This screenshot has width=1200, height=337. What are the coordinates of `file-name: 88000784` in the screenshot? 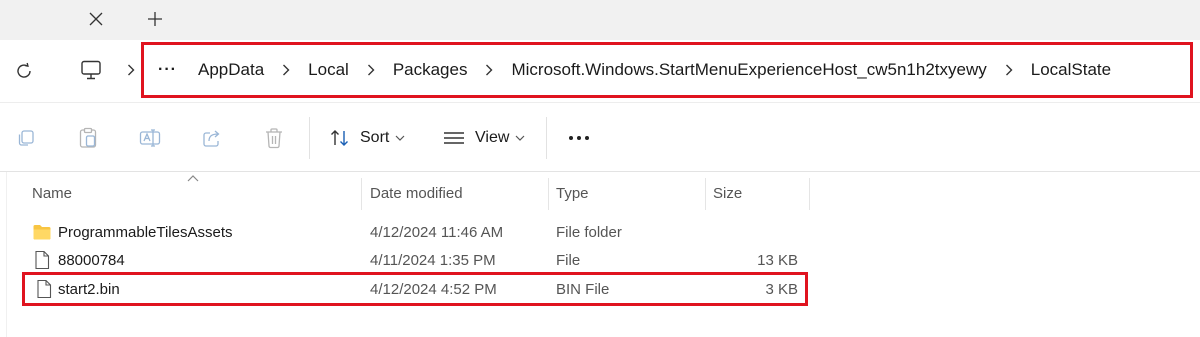 It's located at (91, 260).